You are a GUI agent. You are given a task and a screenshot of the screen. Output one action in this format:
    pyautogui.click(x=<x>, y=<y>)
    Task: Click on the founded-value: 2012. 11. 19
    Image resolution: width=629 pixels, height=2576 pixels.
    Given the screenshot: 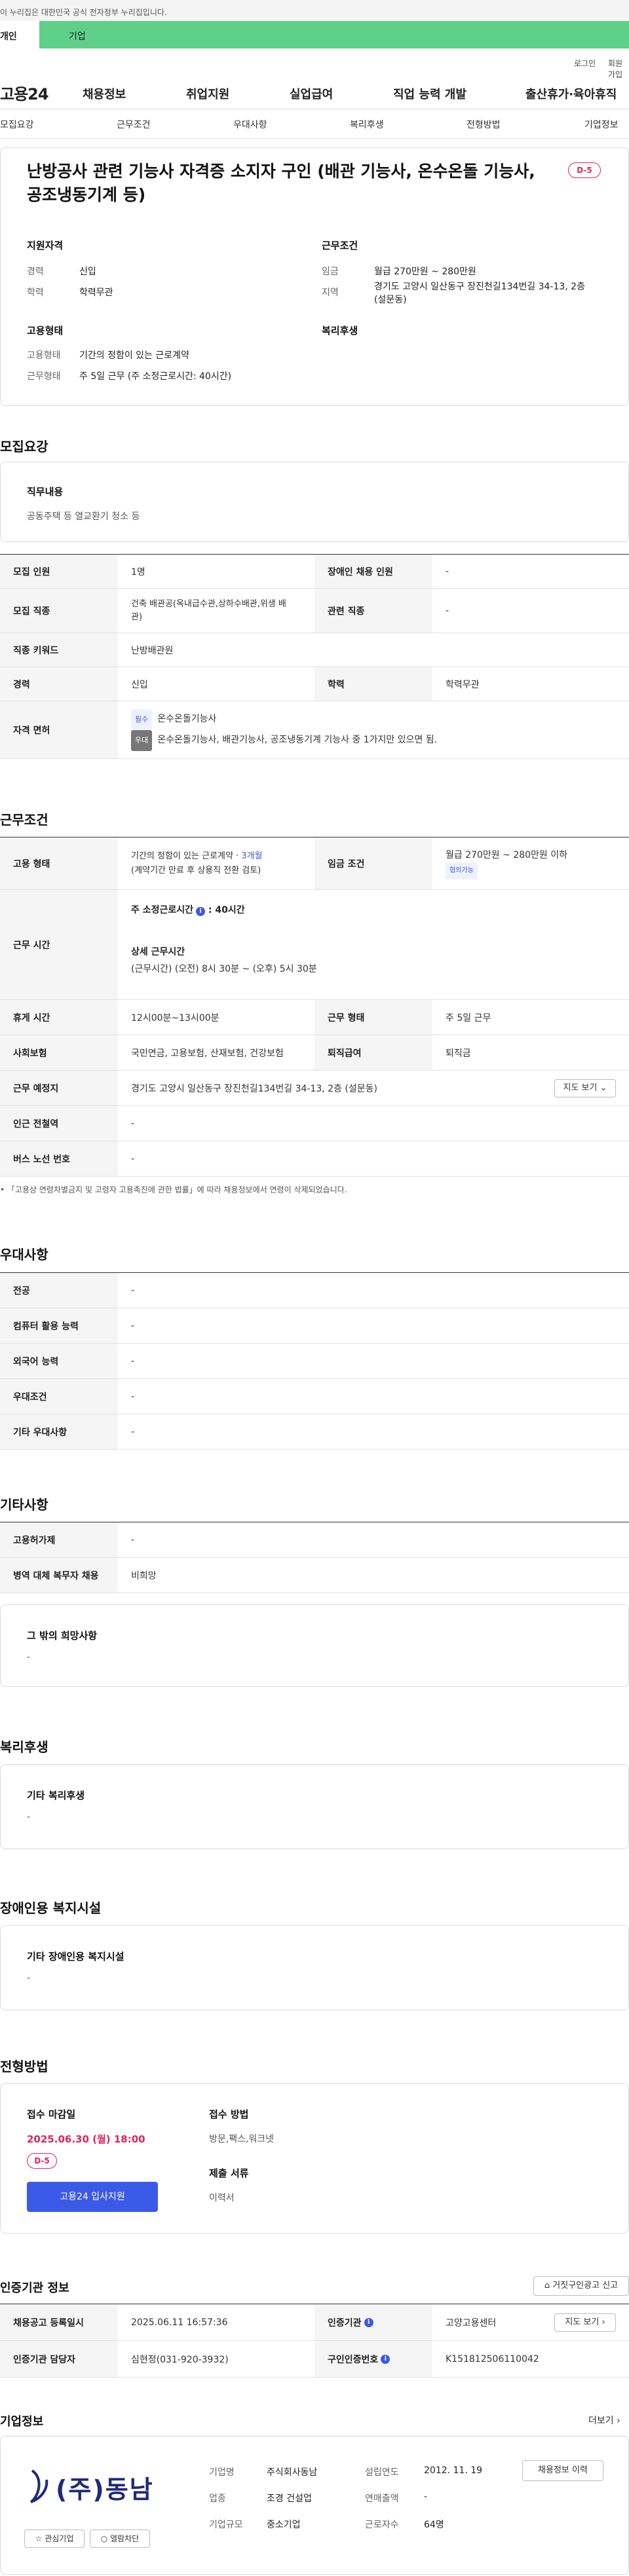 What is the action you would take?
    pyautogui.click(x=453, y=2470)
    